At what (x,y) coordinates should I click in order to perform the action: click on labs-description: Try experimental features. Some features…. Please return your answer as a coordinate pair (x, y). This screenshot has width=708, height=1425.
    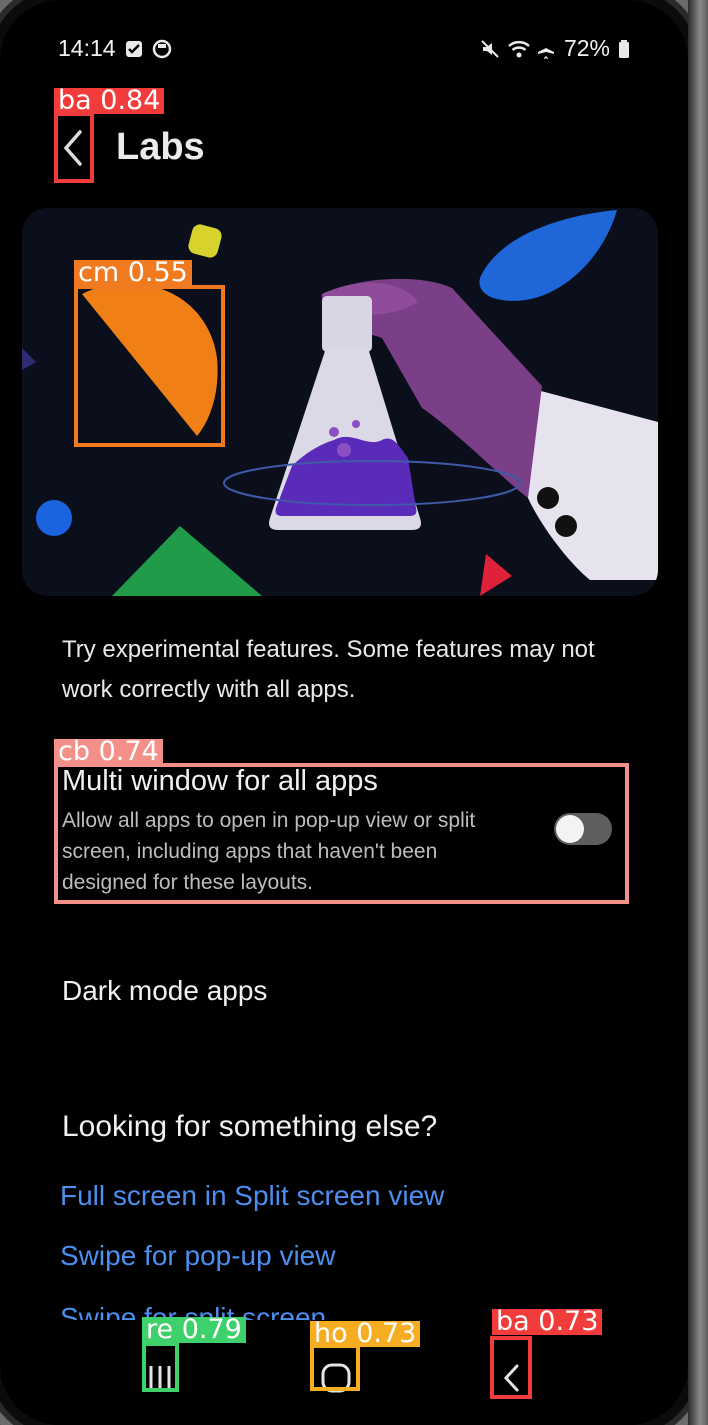
    Looking at the image, I should click on (328, 669).